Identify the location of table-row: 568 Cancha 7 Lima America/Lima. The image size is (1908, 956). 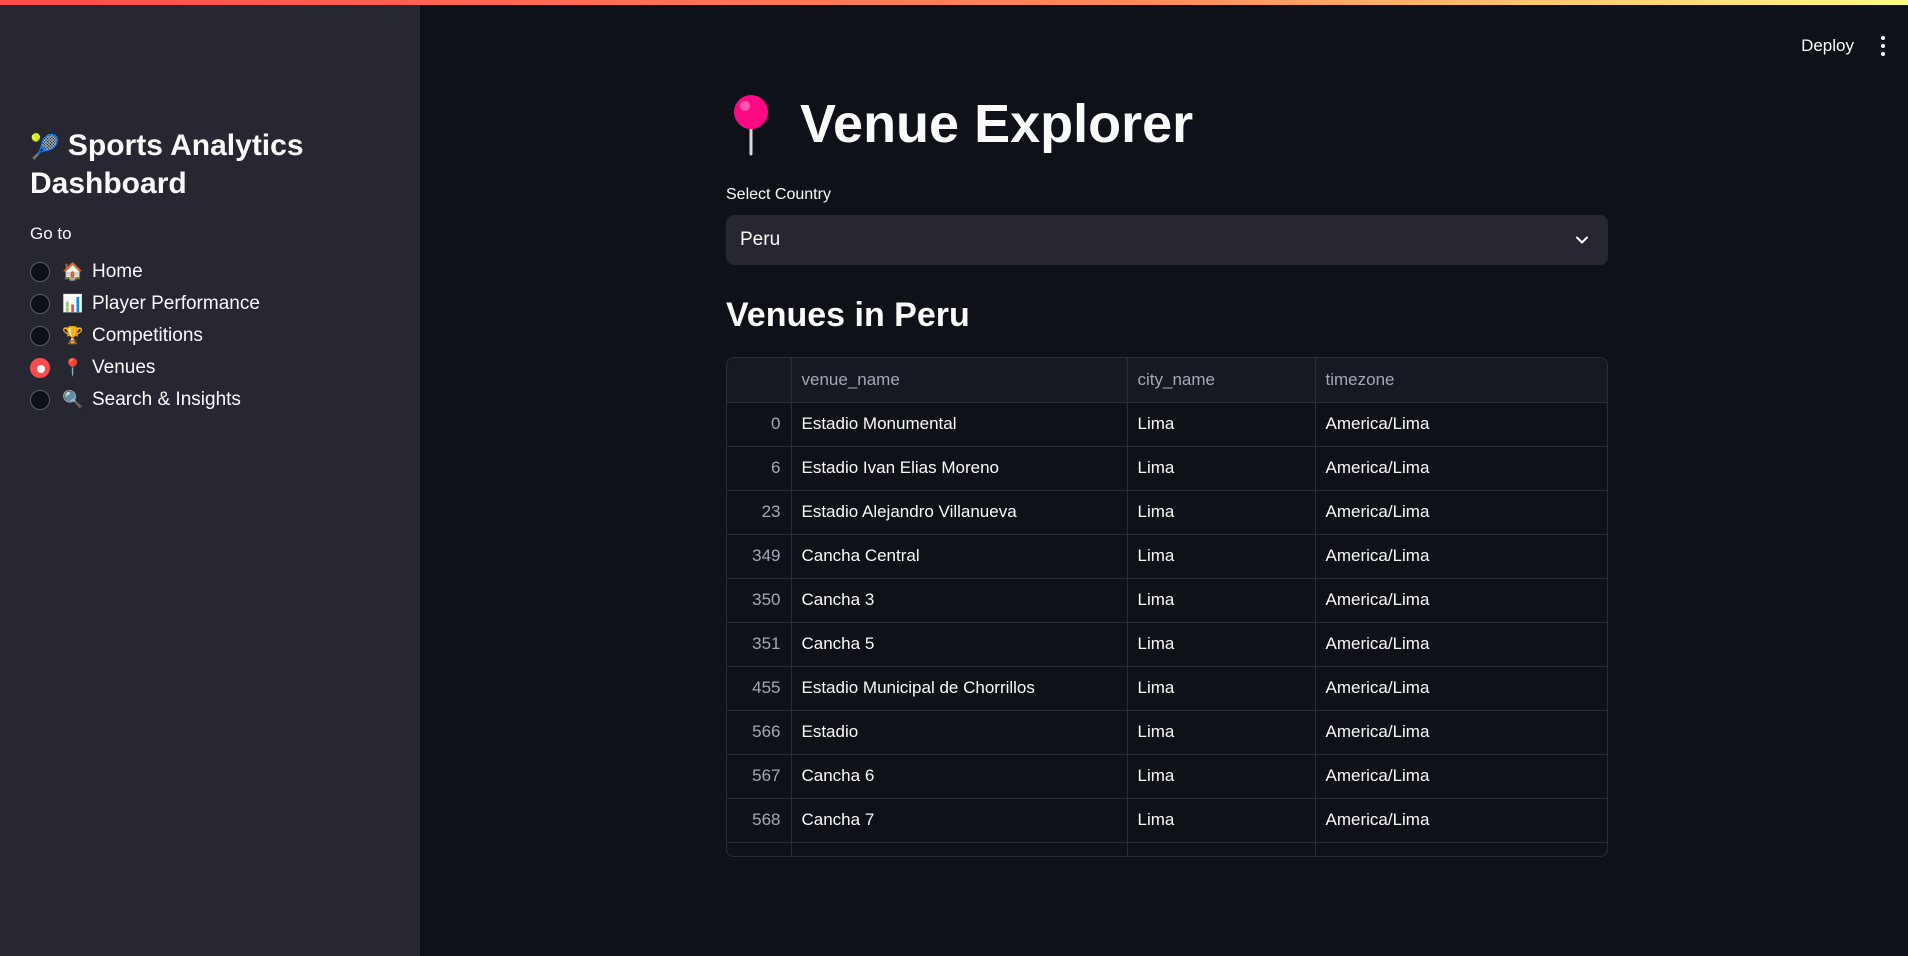
(1167, 820).